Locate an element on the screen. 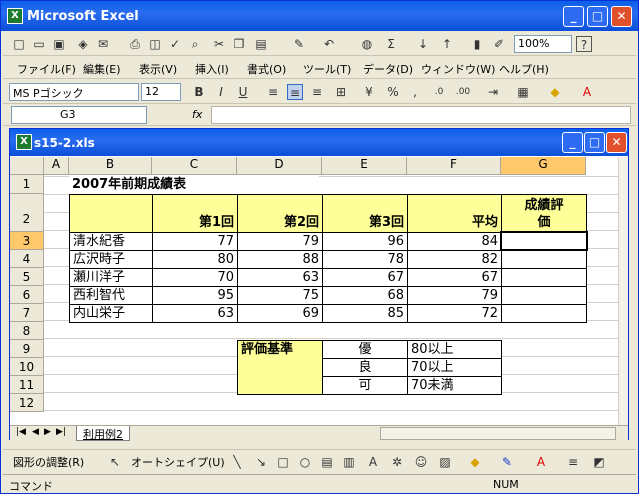  align-left-icon: ≡ is located at coordinates (273, 92).